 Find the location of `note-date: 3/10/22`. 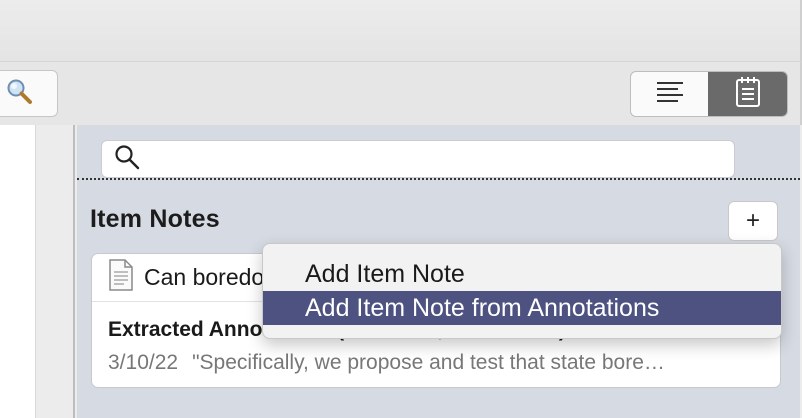

note-date: 3/10/22 is located at coordinates (143, 362).